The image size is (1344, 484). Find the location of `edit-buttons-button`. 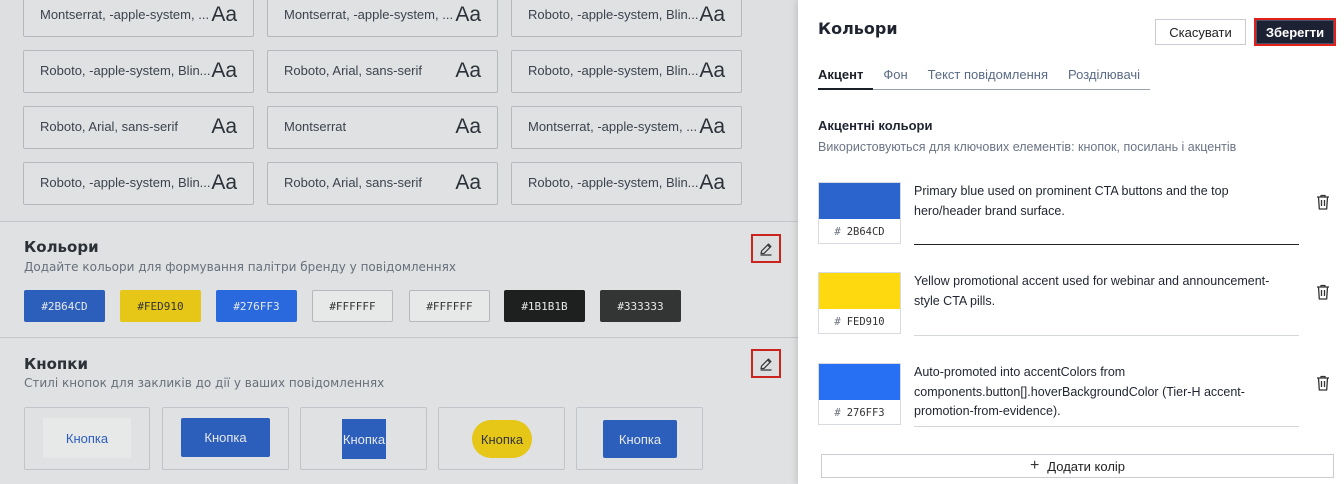

edit-buttons-button is located at coordinates (766, 363).